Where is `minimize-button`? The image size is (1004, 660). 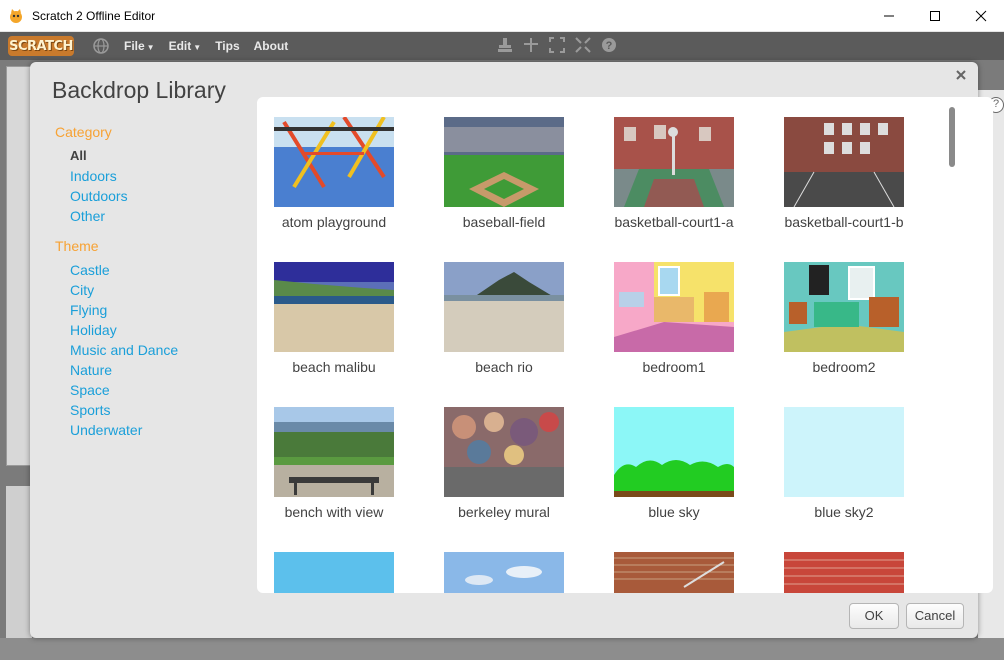
minimize-button is located at coordinates (889, 16).